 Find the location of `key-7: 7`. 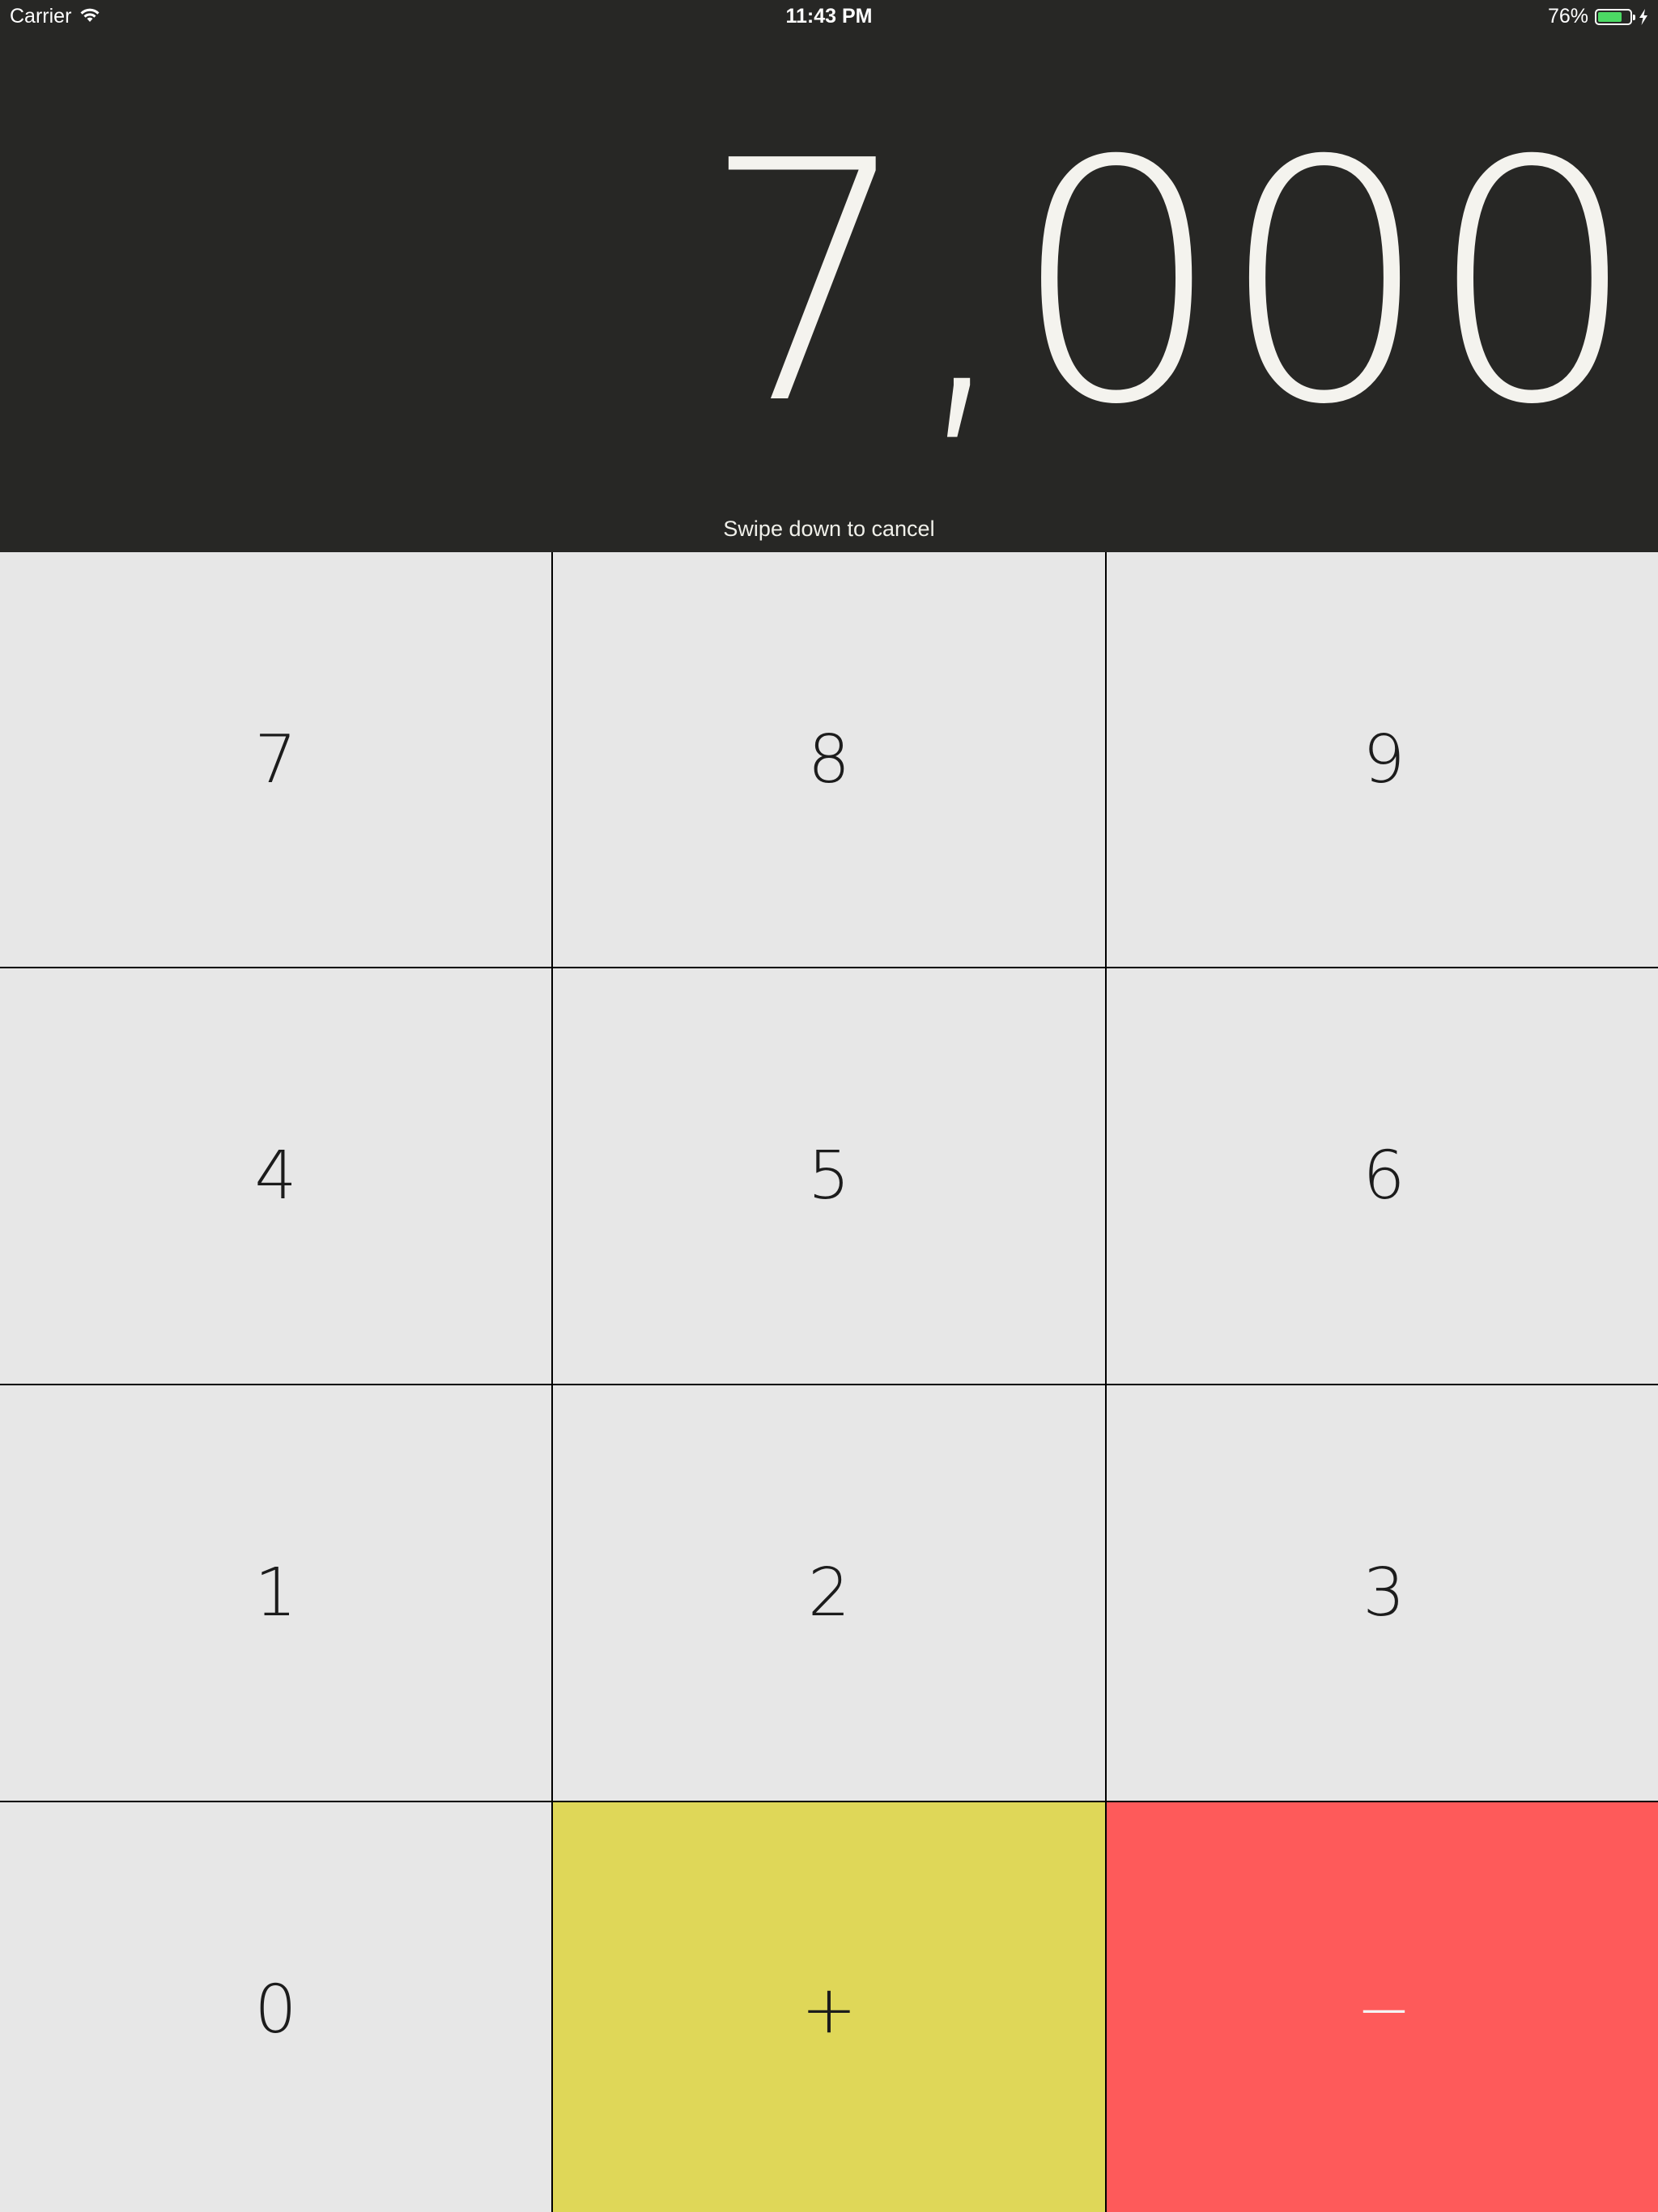

key-7: 7 is located at coordinates (275, 760).